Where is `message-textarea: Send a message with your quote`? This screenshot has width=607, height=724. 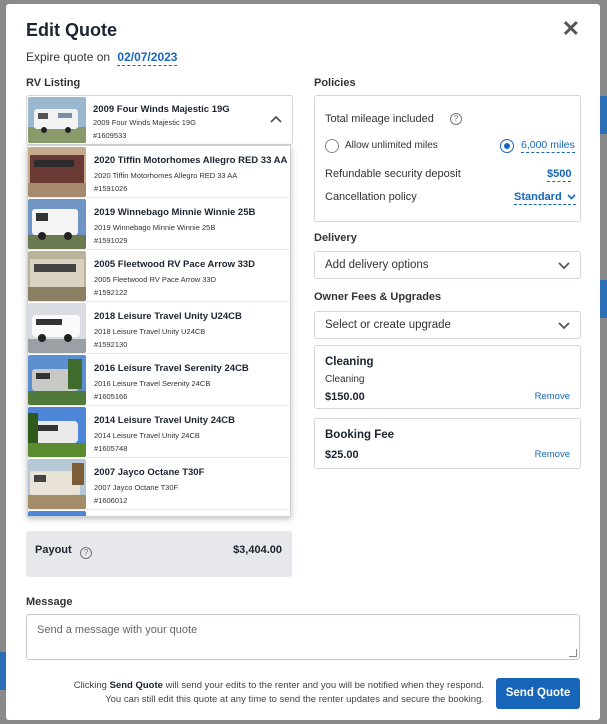 message-textarea: Send a message with your quote is located at coordinates (303, 637).